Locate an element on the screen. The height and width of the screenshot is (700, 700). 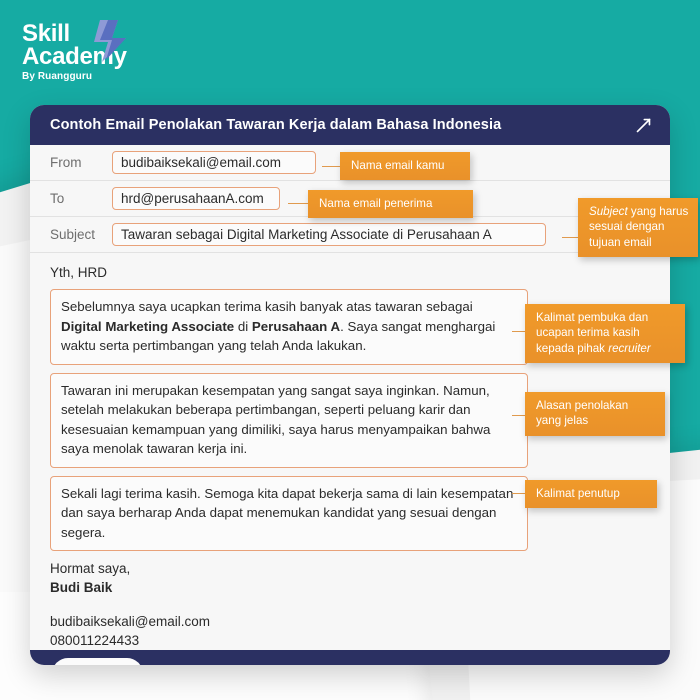
closing-line: Hormat saya, is located at coordinates (90, 569).